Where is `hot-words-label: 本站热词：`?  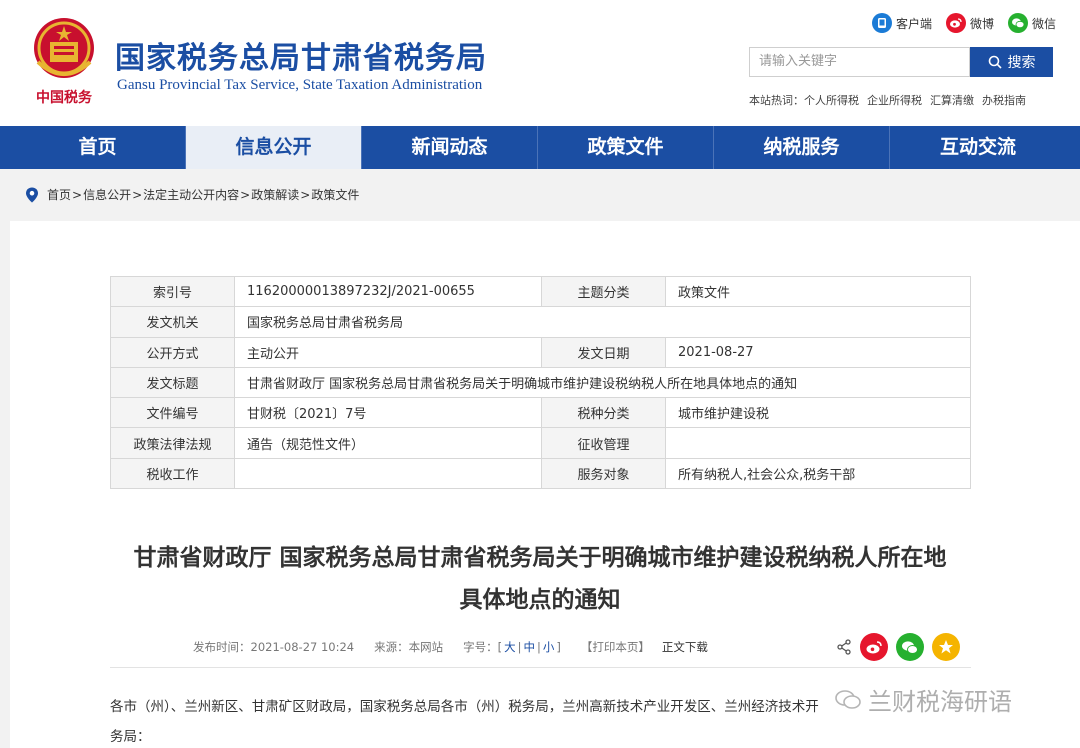 hot-words-label: 本站热词： is located at coordinates (776, 100).